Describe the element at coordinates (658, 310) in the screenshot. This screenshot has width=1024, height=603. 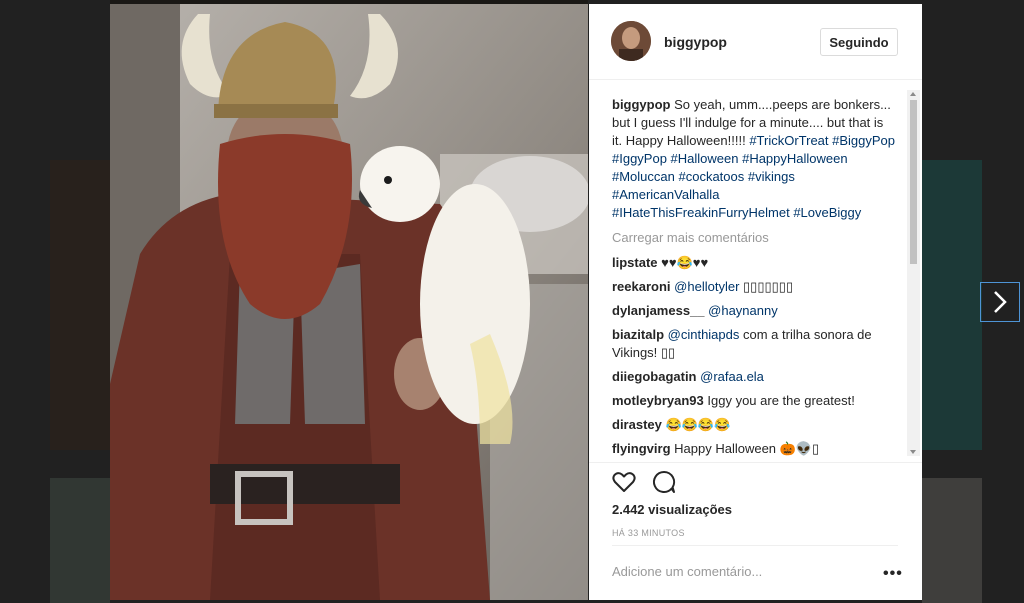
I see `comment-username: dylanjamess__` at that location.